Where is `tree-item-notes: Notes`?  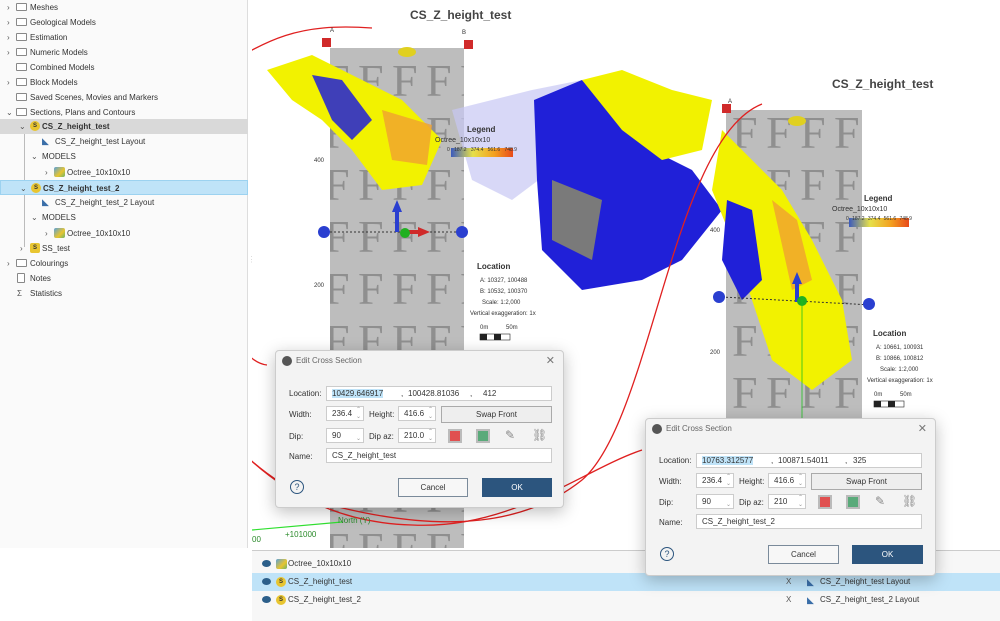 tree-item-notes: Notes is located at coordinates (124, 278).